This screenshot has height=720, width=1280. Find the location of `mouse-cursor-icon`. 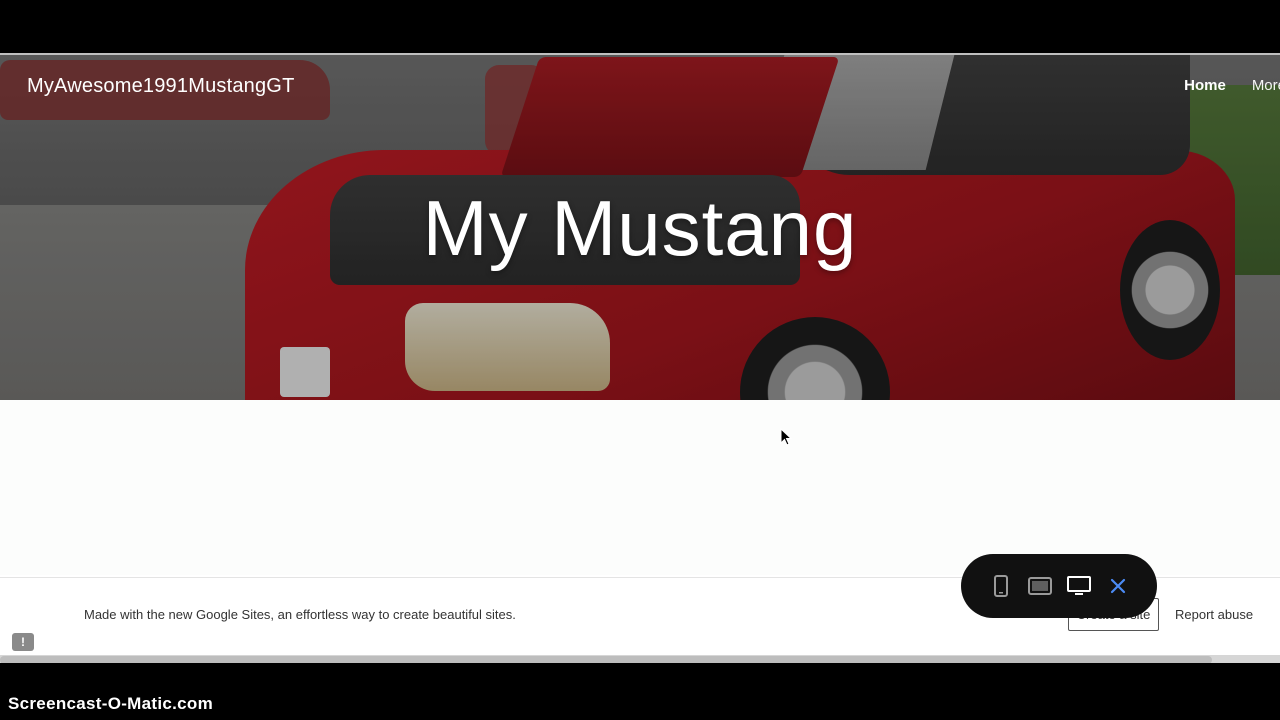

mouse-cursor-icon is located at coordinates (786, 439).